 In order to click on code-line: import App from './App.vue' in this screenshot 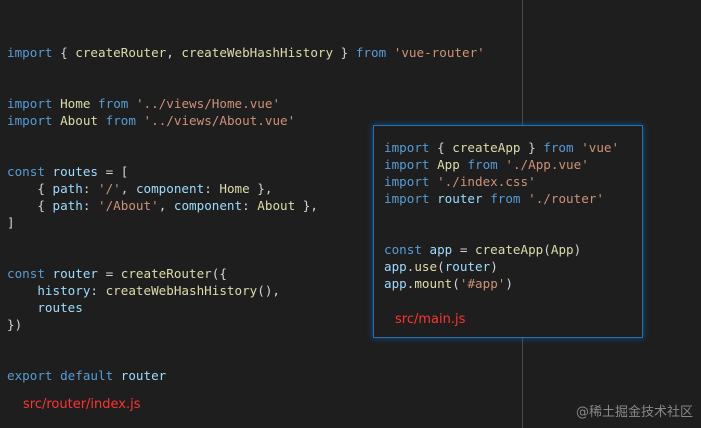, I will do `click(501, 164)`.